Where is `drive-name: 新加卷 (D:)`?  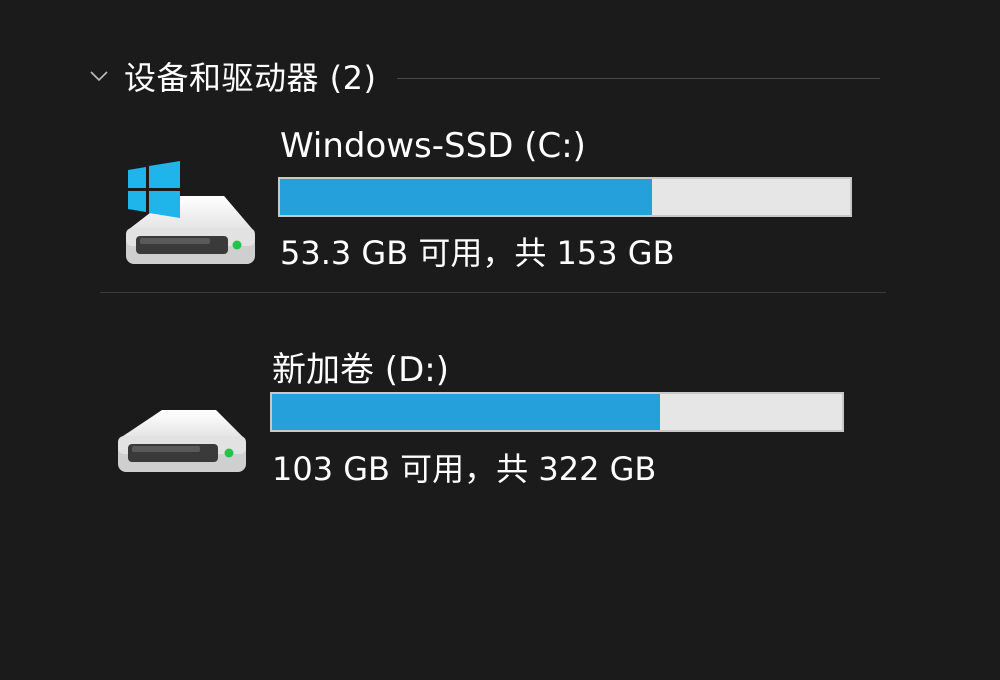
drive-name: 新加卷 (D:) is located at coordinates (360, 370).